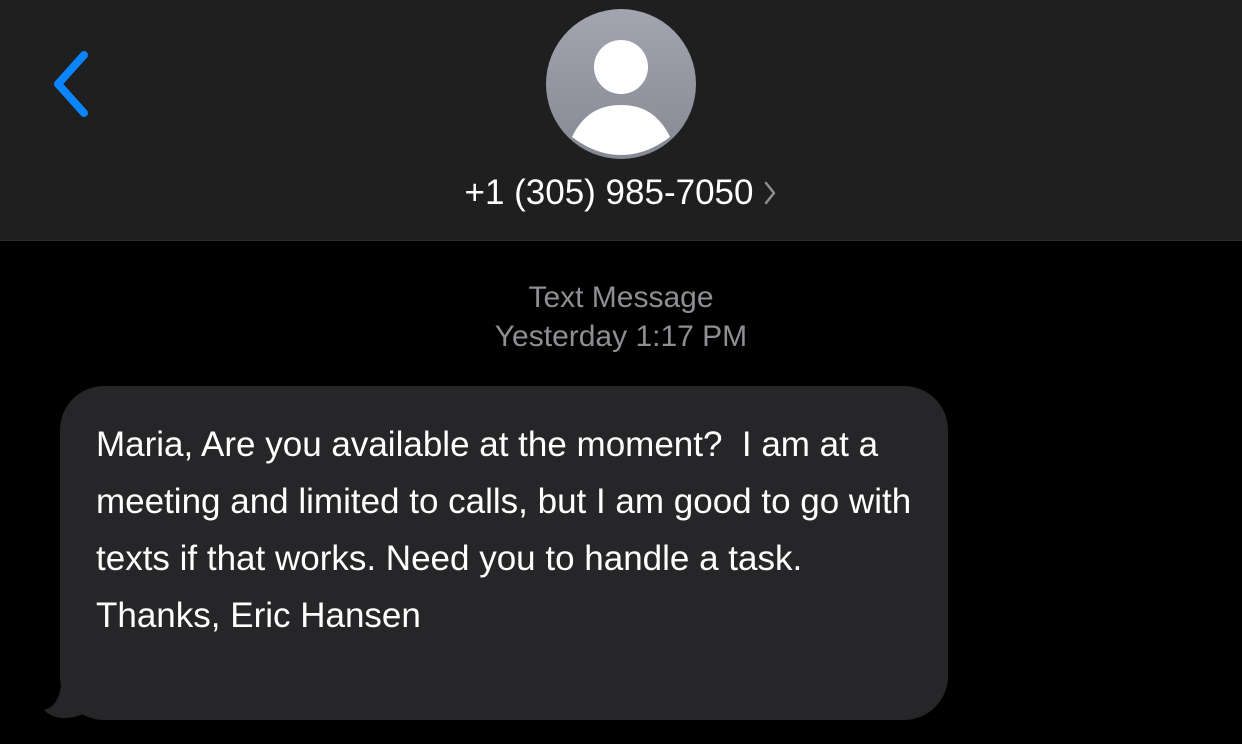 This screenshot has width=1242, height=744. What do you see at coordinates (770, 193) in the screenshot?
I see `chevron-right-icon` at bounding box center [770, 193].